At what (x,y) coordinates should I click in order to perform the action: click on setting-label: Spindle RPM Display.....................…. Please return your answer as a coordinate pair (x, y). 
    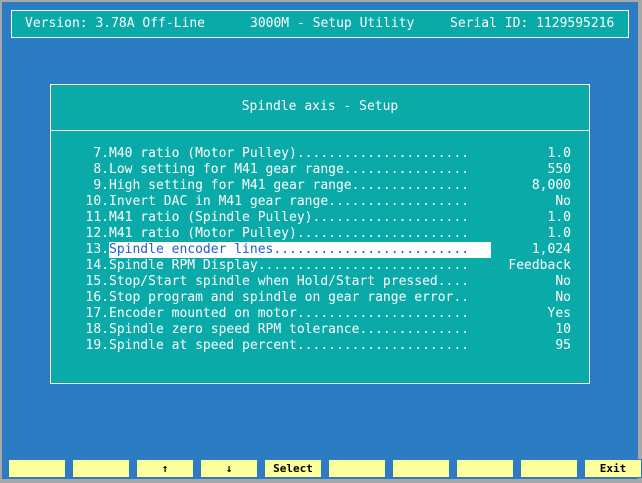
    Looking at the image, I should click on (300, 266).